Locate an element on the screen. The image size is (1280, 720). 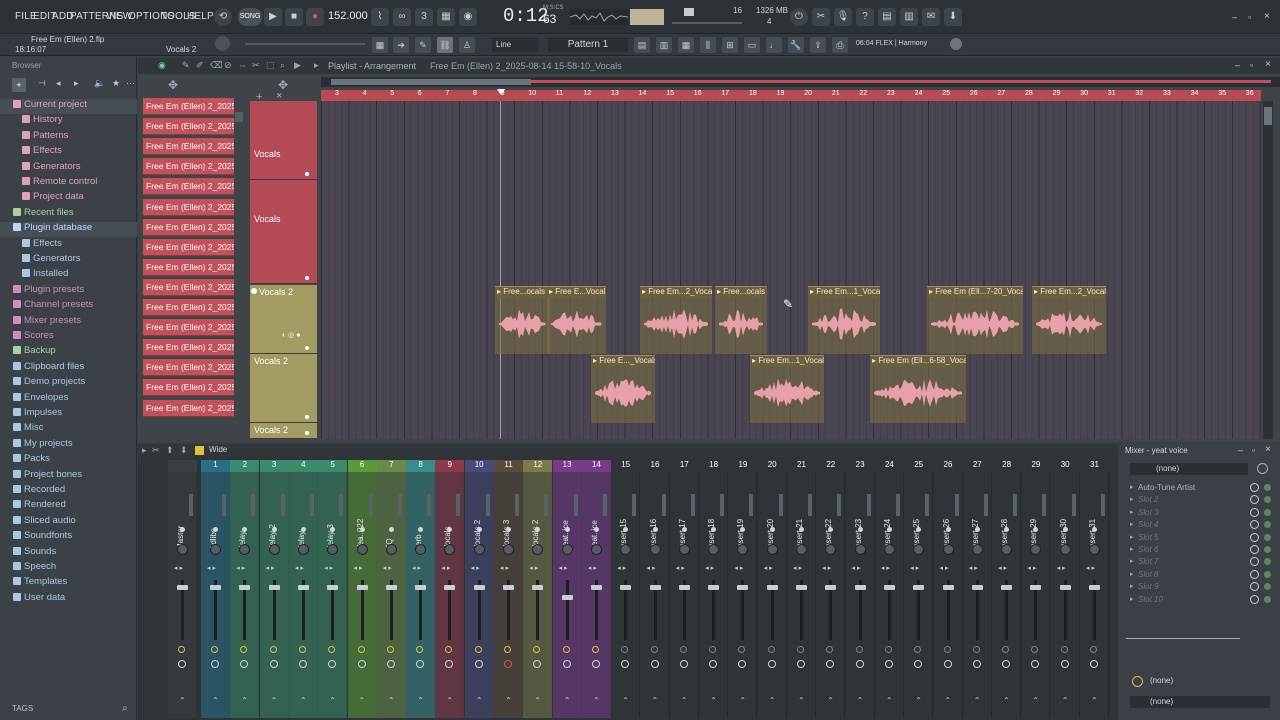
playlist-window-icon: ▤ is located at coordinates (642, 45).